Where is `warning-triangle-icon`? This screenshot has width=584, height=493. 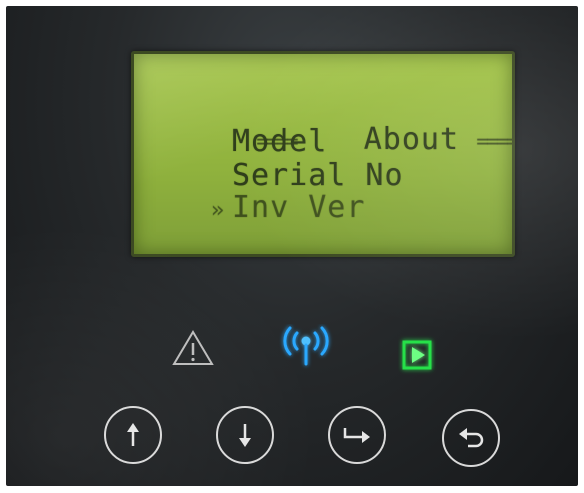 warning-triangle-icon is located at coordinates (193, 347).